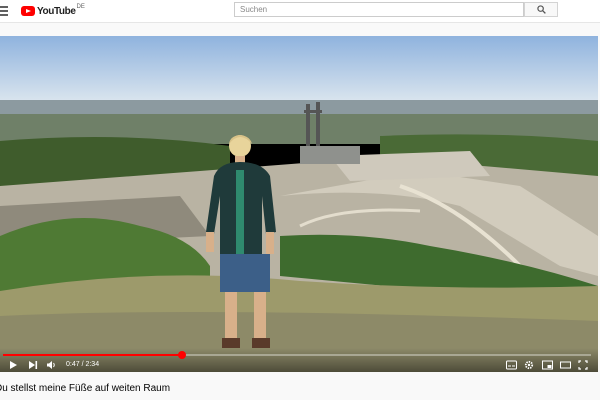 The image size is (600, 400). Describe the element at coordinates (297, 355) in the screenshot. I see `progress-bar` at that location.